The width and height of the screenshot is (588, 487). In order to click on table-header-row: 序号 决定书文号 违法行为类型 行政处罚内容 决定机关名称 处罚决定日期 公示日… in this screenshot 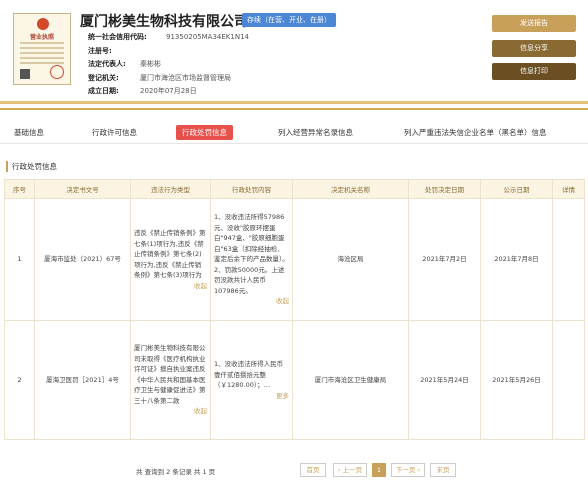, I will do `click(294, 189)`.